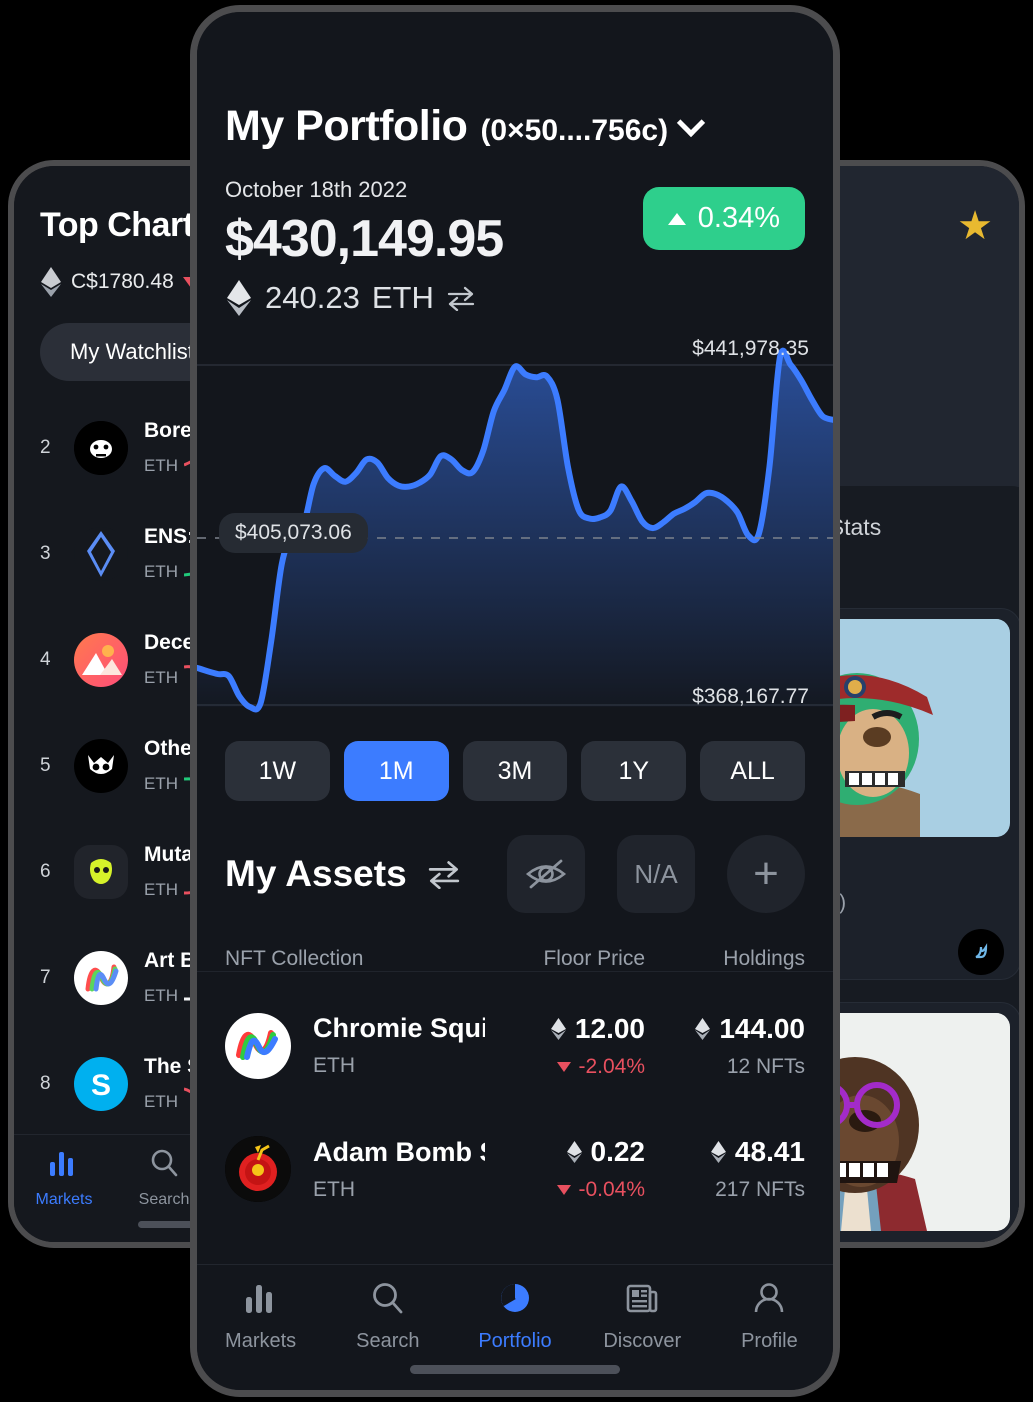  Describe the element at coordinates (769, 1151) in the screenshot. I see `asset-holdings-value: 48.41` at that location.